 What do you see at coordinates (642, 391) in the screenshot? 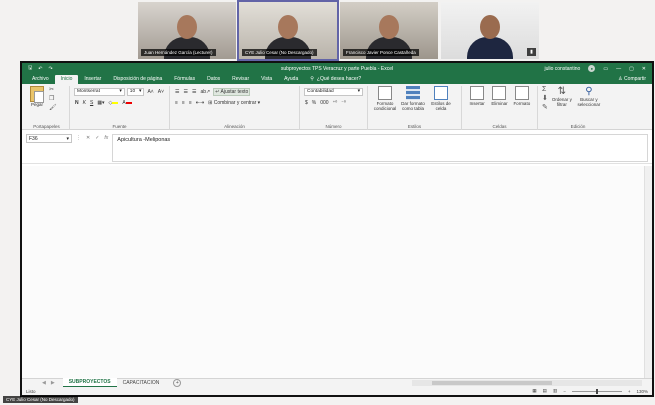
I see `zoom-level: 130%` at bounding box center [642, 391].